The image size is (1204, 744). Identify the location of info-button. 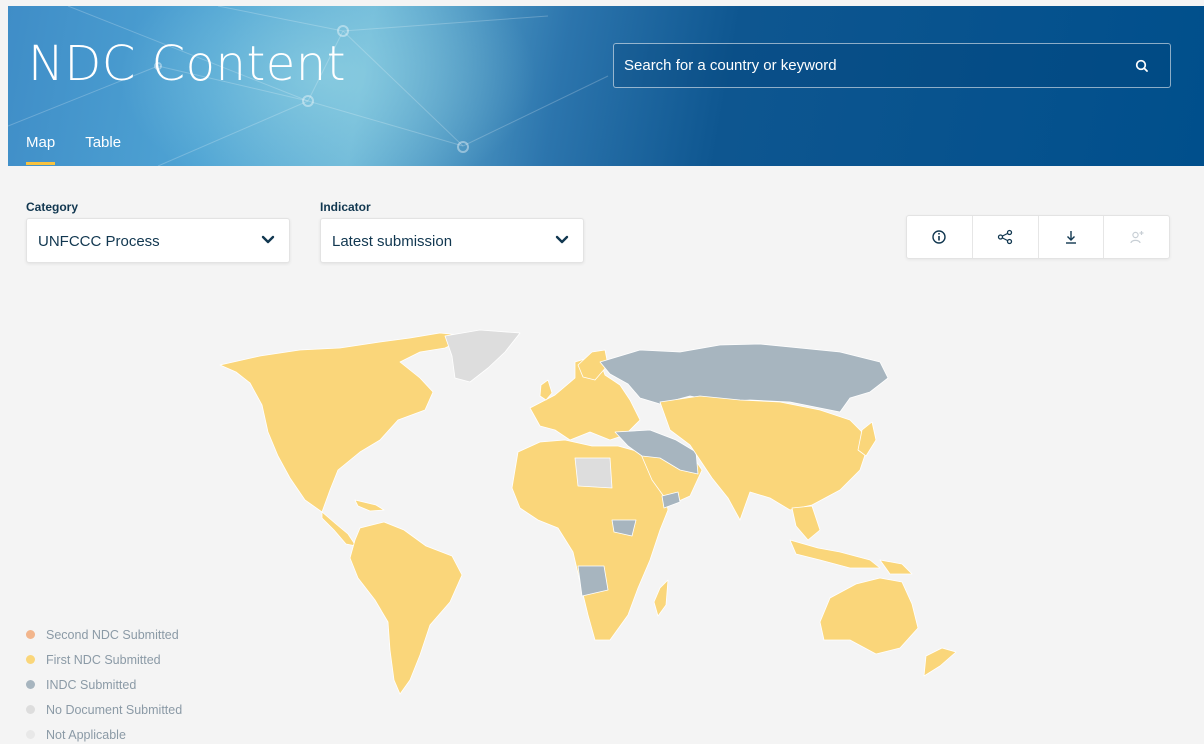
(940, 237).